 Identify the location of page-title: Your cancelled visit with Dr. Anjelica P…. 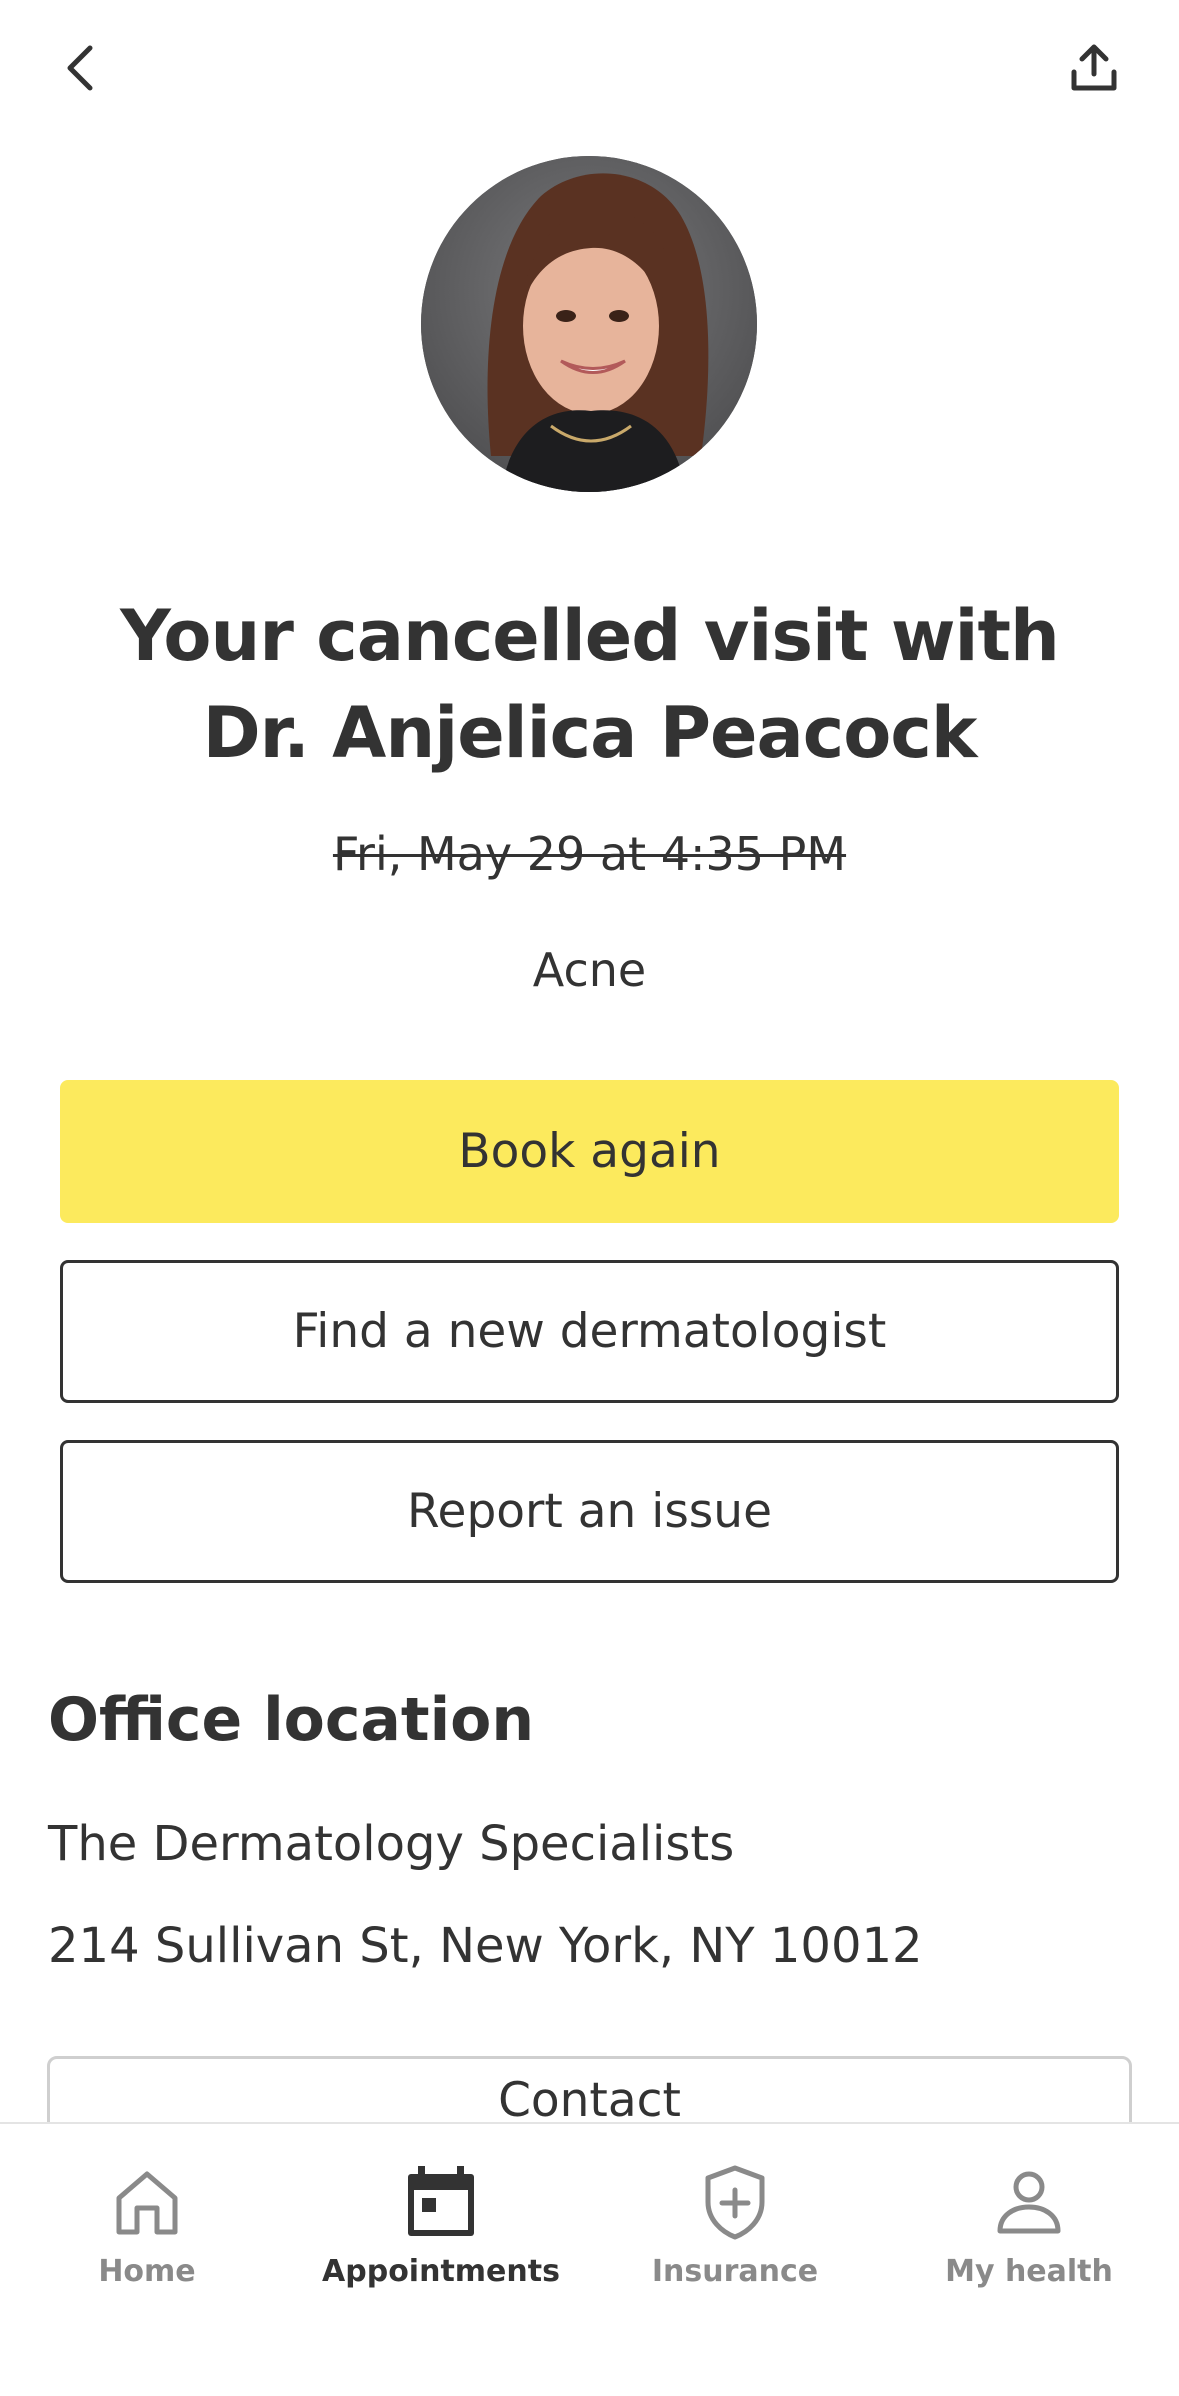
(590, 684).